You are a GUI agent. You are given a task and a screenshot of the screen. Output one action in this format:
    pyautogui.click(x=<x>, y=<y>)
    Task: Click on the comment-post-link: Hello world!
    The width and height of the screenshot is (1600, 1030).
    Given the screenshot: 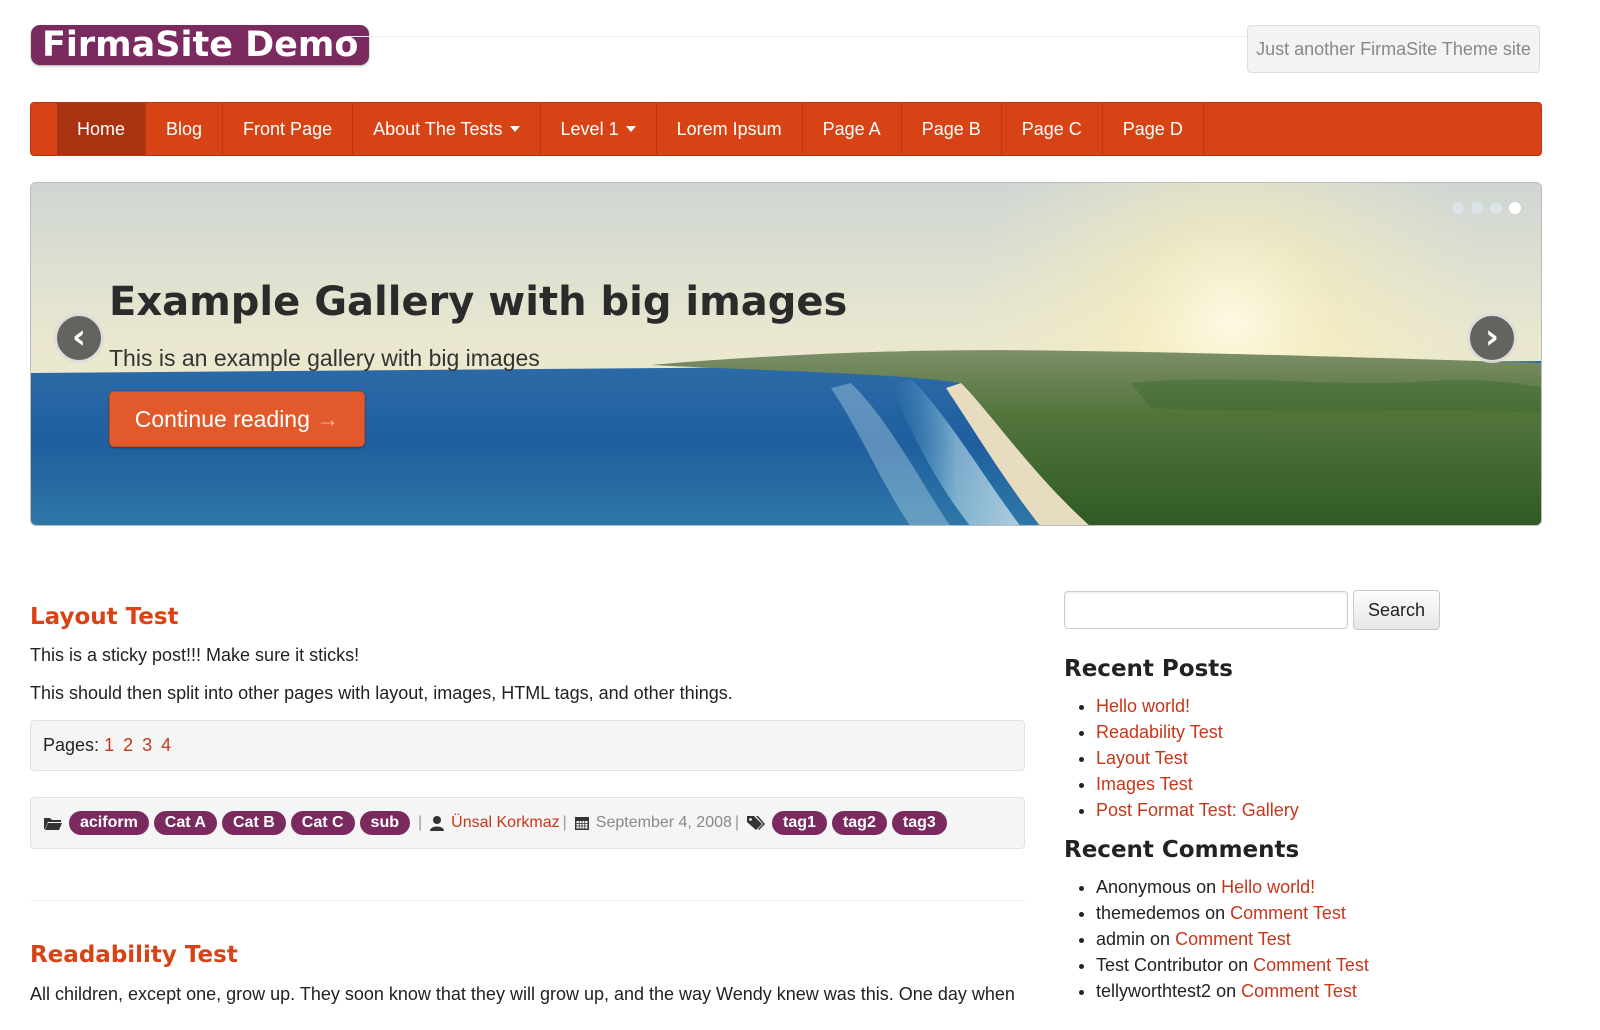 What is the action you would take?
    pyautogui.click(x=1268, y=887)
    